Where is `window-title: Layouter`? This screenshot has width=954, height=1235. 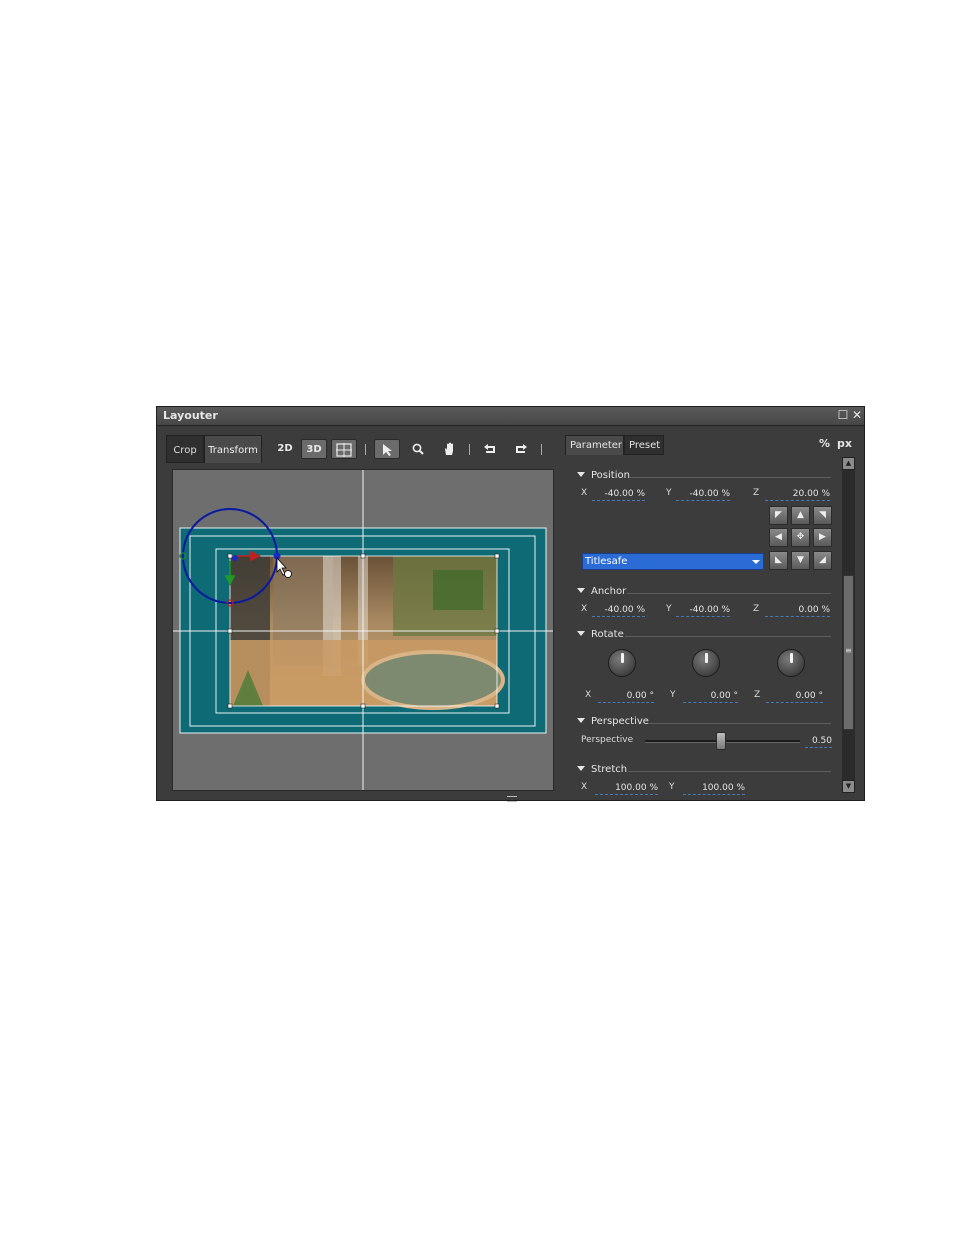
window-title: Layouter is located at coordinates (190, 415).